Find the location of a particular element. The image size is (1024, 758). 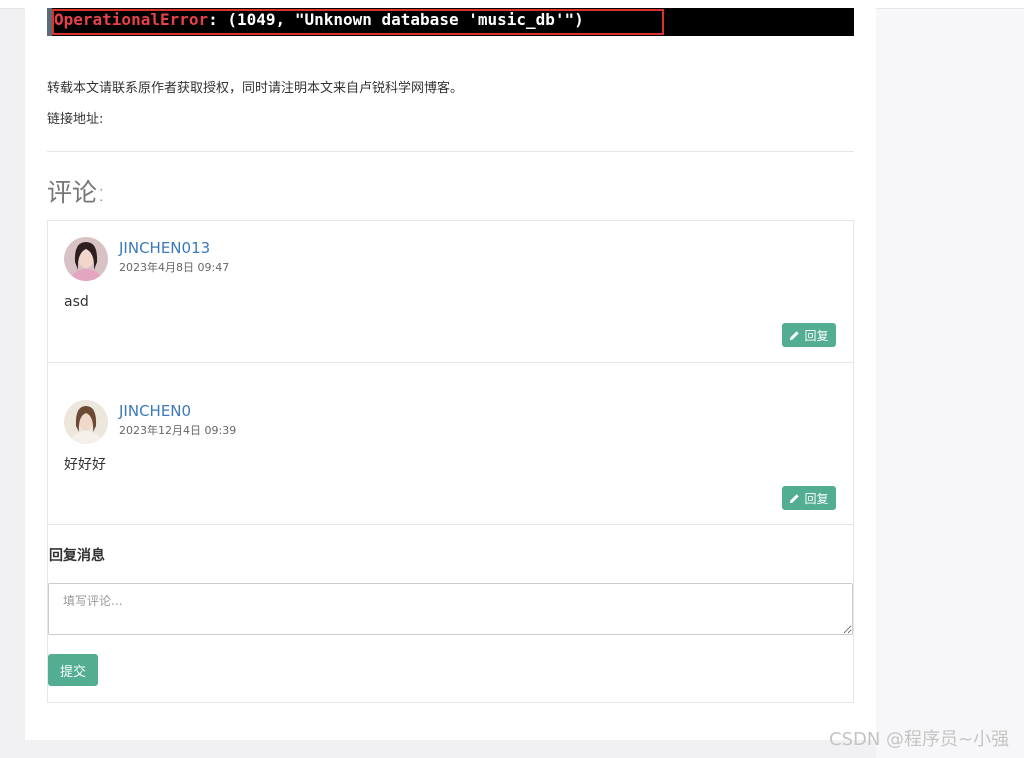

comment-textarea is located at coordinates (450, 609).